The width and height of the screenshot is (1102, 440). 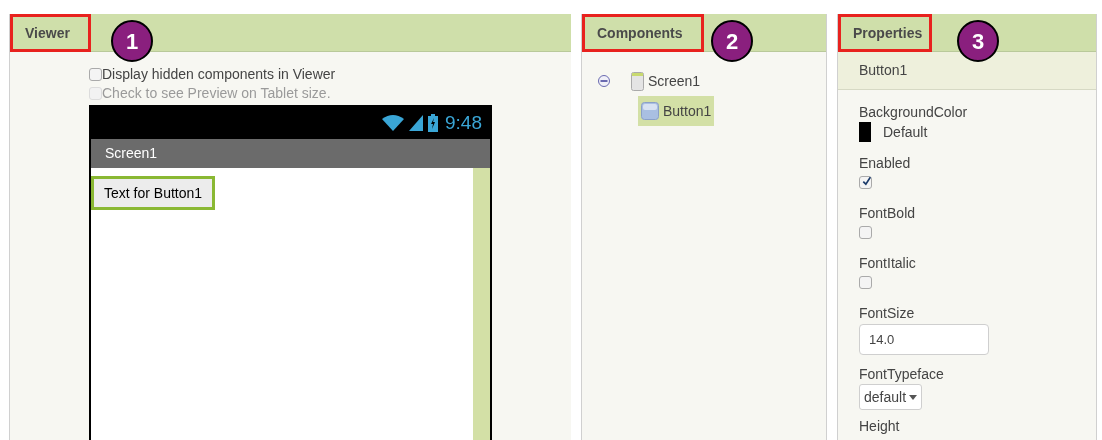 What do you see at coordinates (50, 33) in the screenshot?
I see `panel-title: Viewer` at bounding box center [50, 33].